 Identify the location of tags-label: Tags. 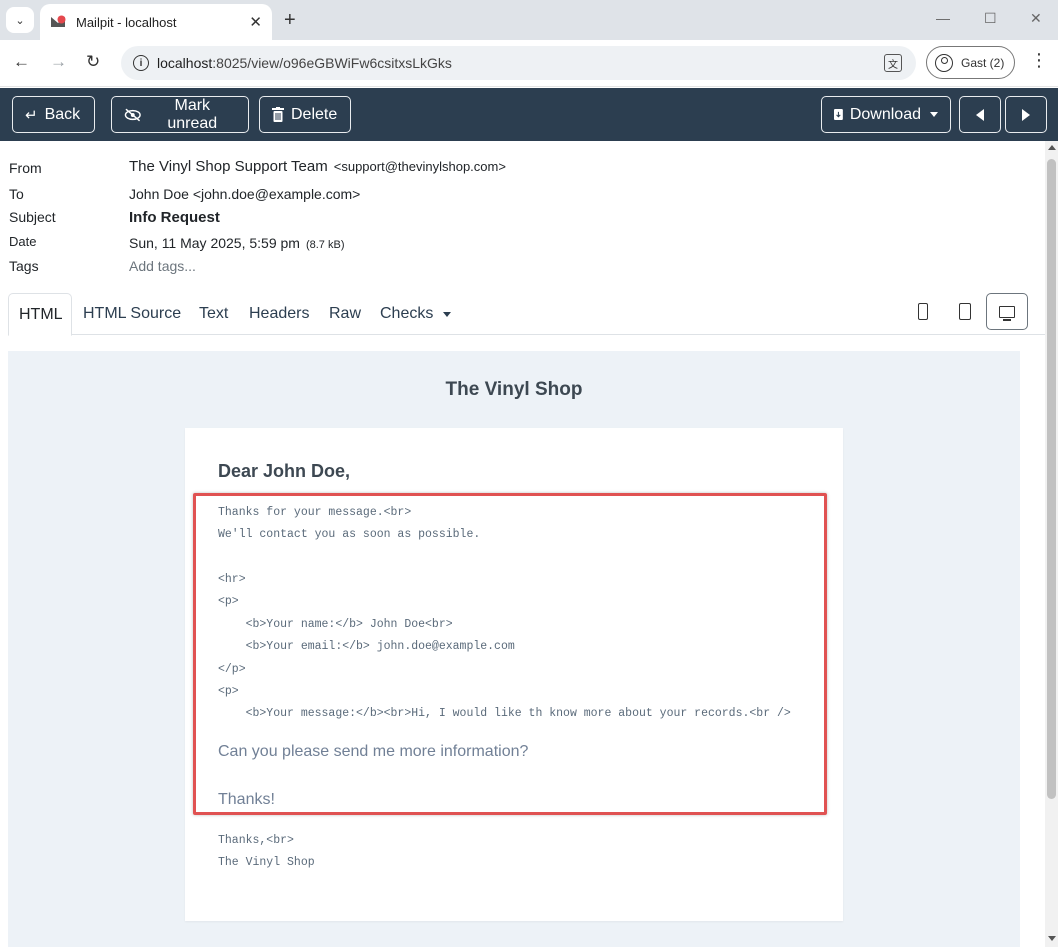
(24, 266).